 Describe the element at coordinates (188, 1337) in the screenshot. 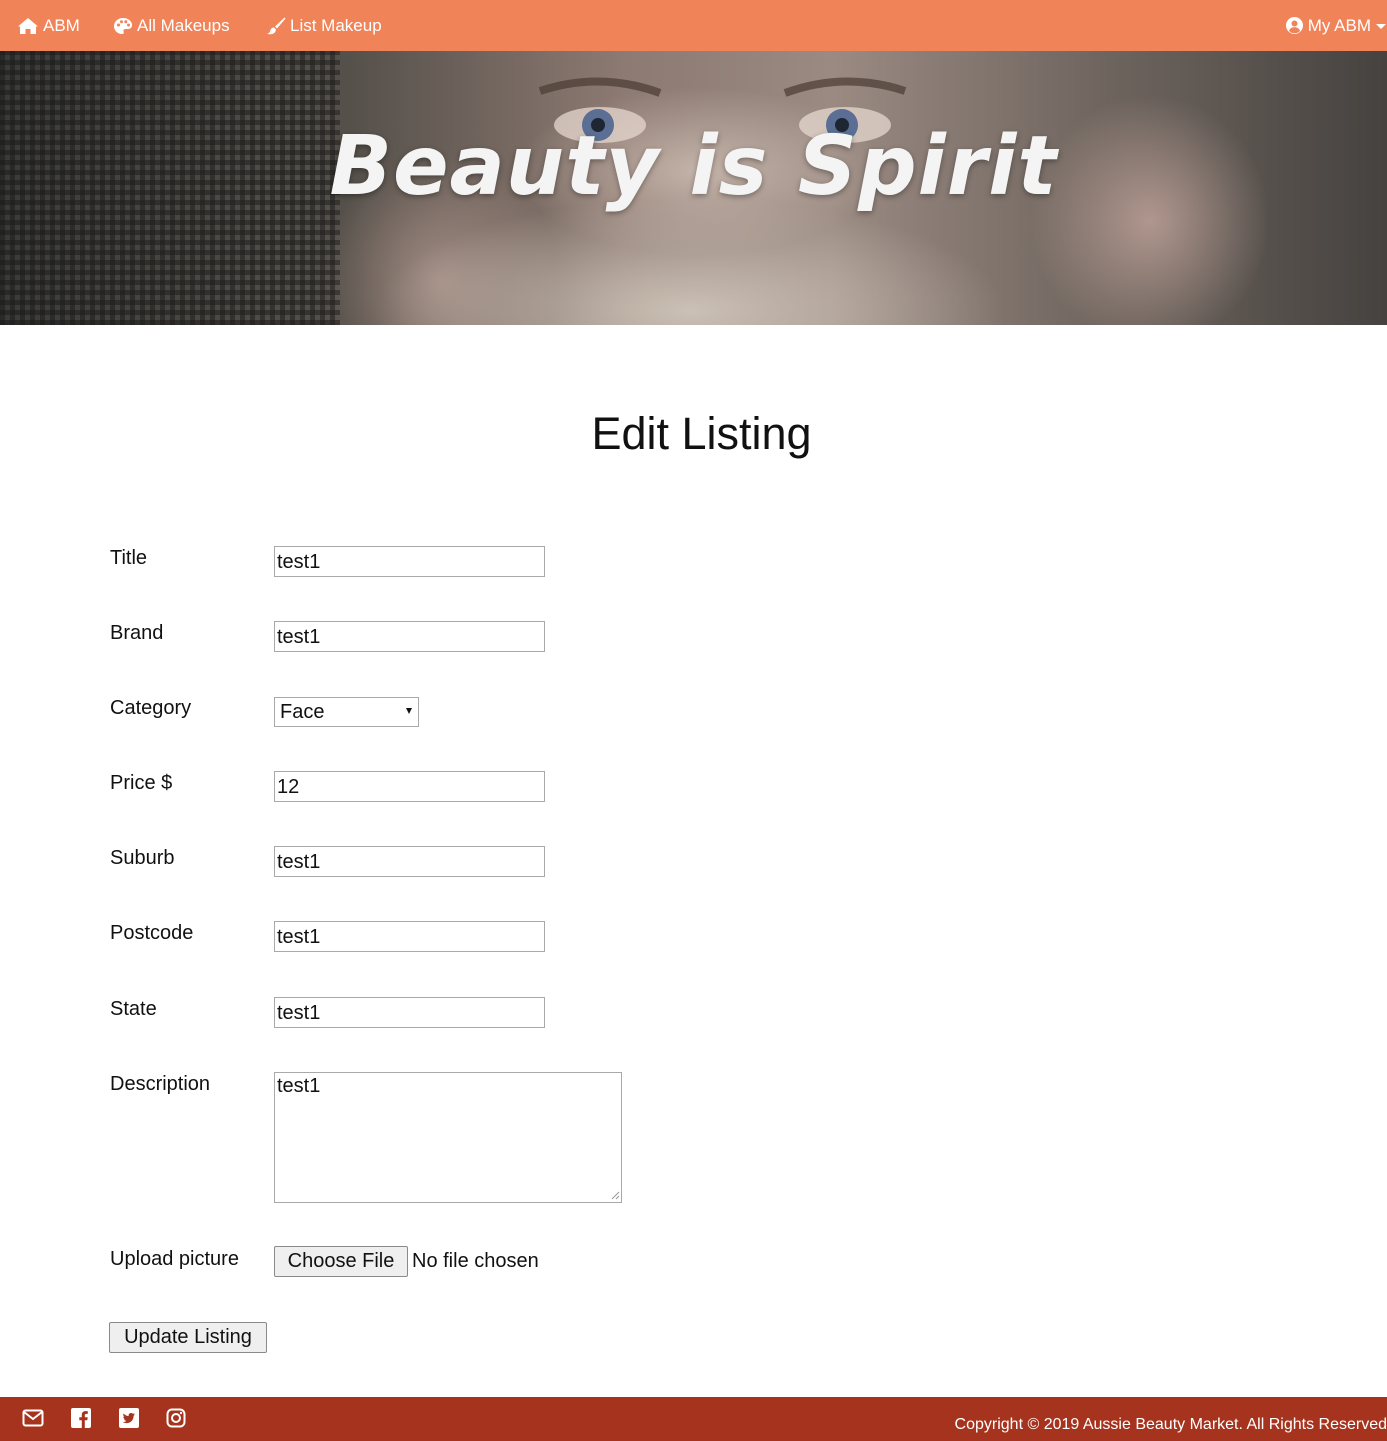

I see `update-listing-button: Update Listing` at that location.